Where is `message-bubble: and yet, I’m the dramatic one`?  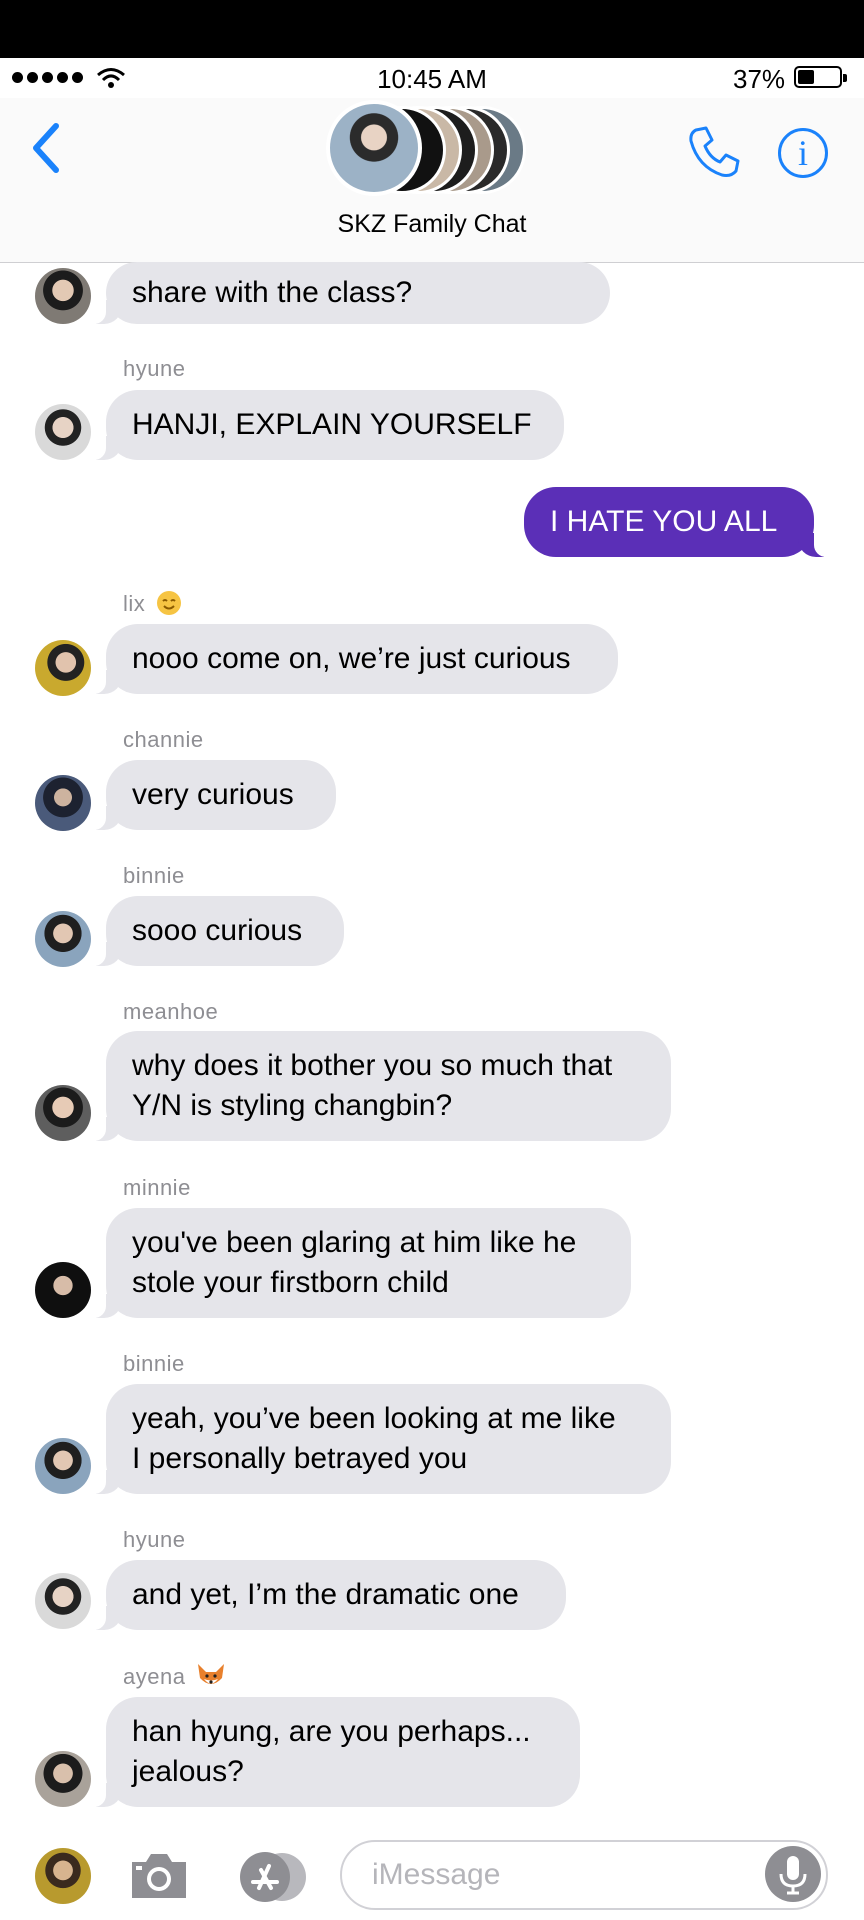
message-bubble: and yet, I’m the dramatic one is located at coordinates (329, 1595).